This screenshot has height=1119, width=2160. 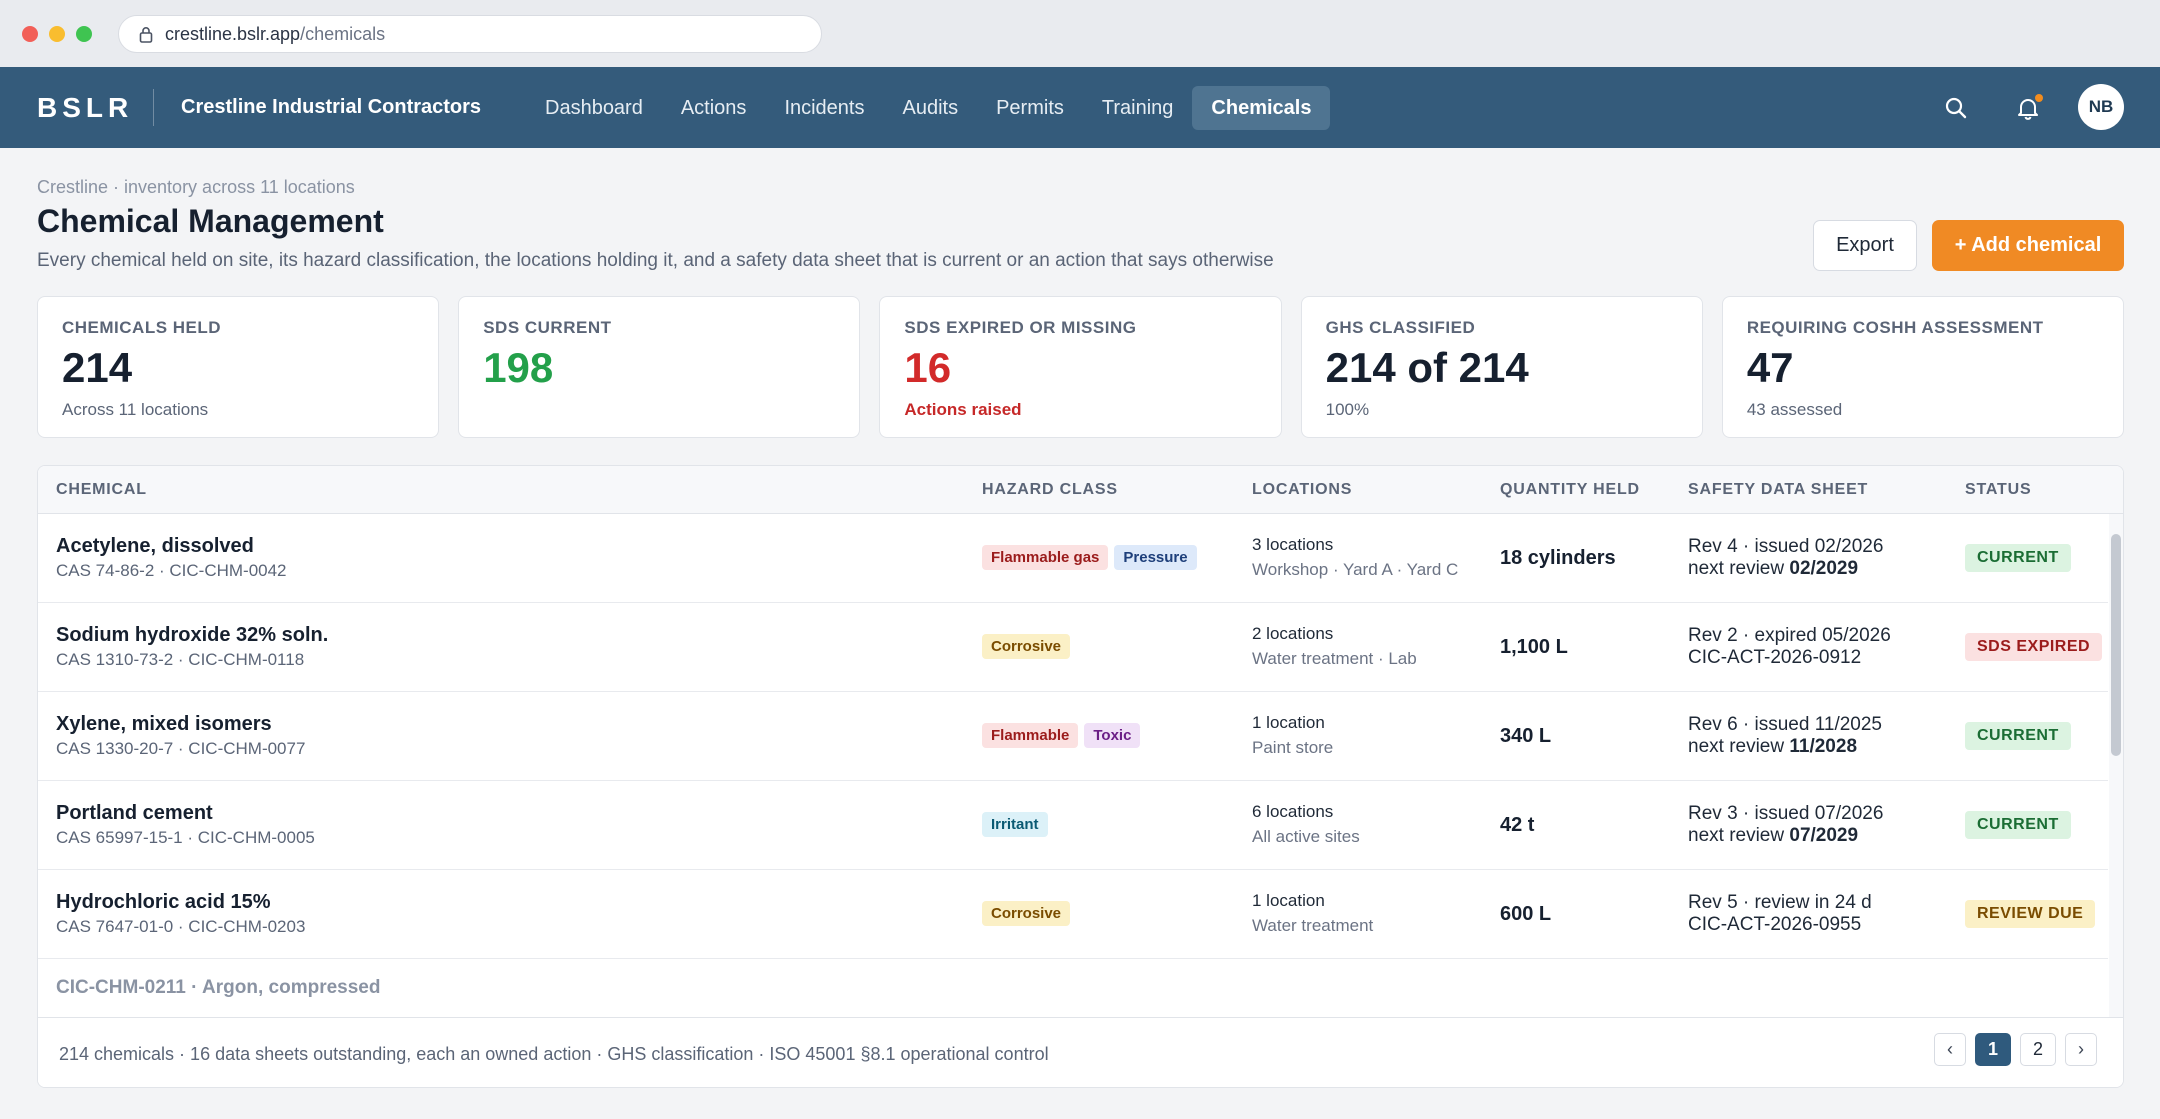 What do you see at coordinates (1261, 108) in the screenshot?
I see `tab-chemicals: Chemicals` at bounding box center [1261, 108].